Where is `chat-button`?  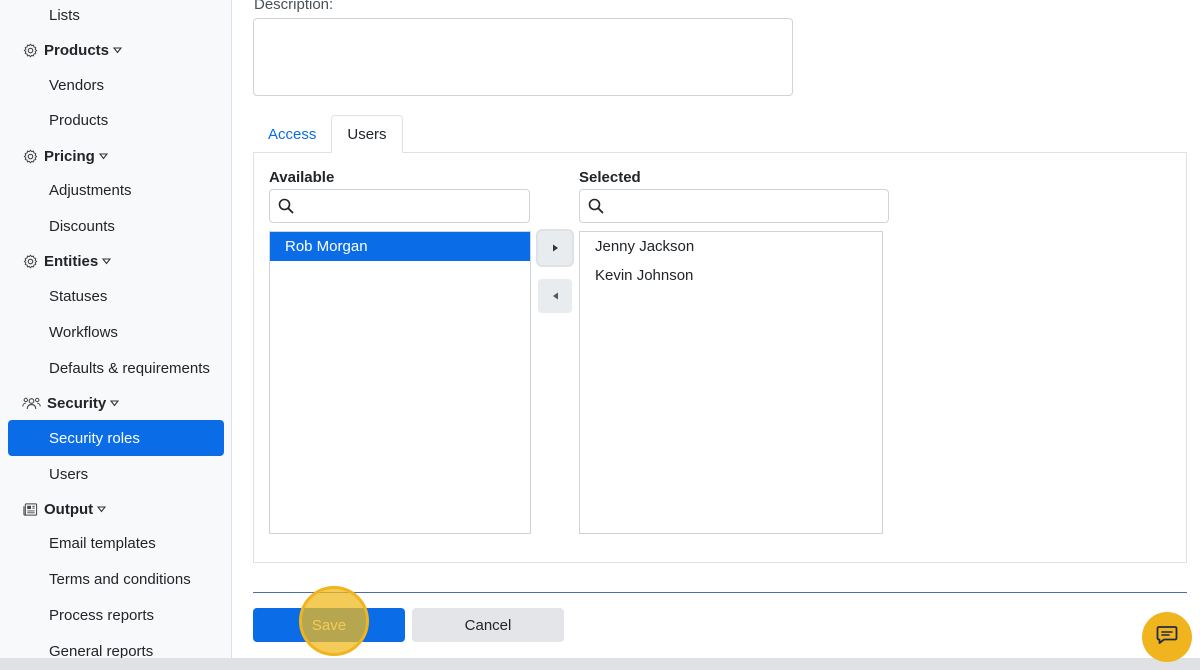 chat-button is located at coordinates (1167, 637).